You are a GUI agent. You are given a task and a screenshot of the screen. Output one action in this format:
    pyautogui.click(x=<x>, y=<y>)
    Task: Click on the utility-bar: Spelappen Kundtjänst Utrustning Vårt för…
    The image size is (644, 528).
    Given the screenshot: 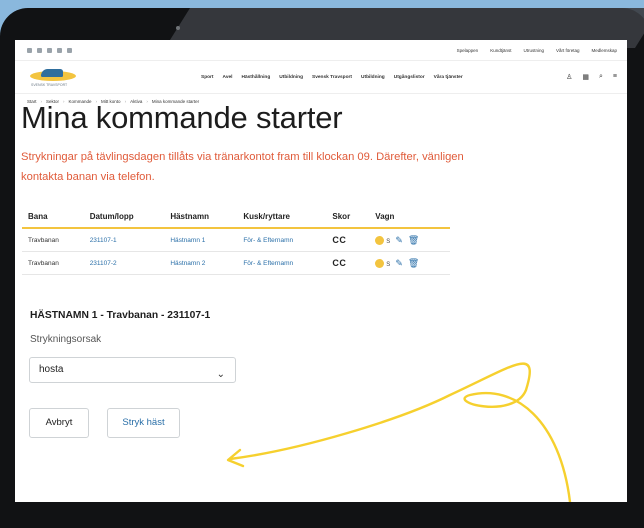 What is the action you would take?
    pyautogui.click(x=321, y=50)
    